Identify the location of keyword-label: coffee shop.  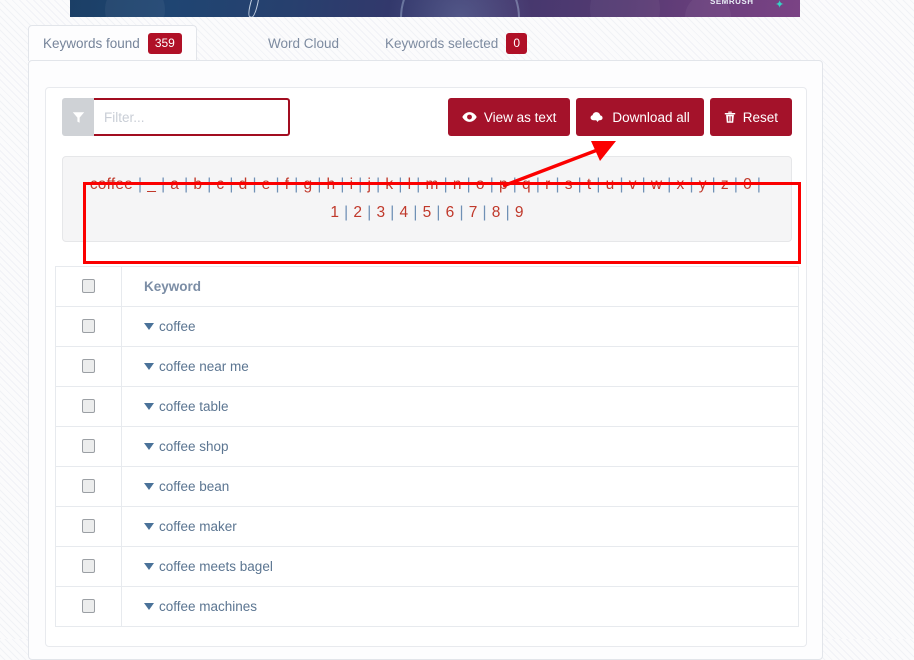
(194, 446).